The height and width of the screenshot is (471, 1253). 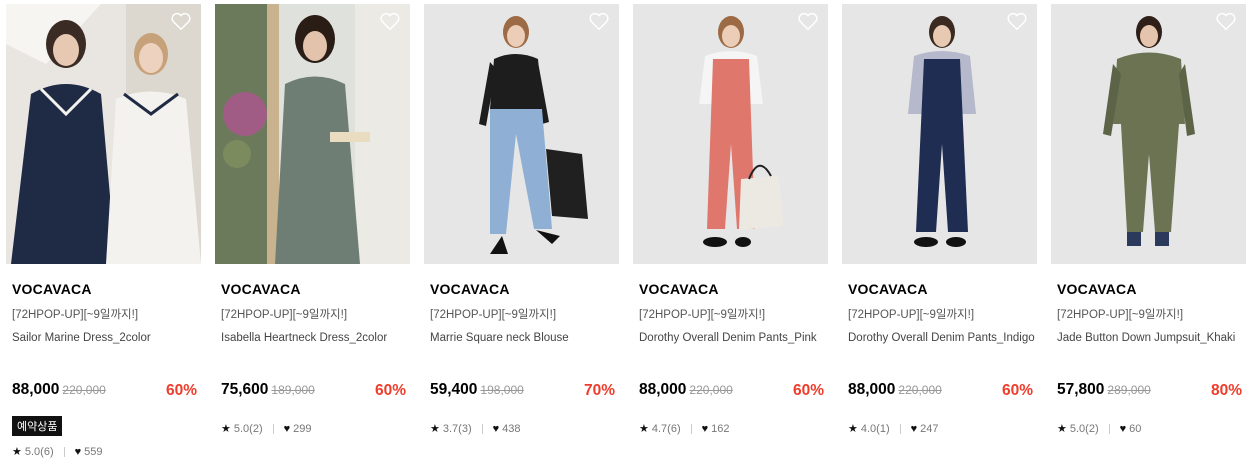 I want to click on price-row: 59,400 198,000, so click(x=477, y=390).